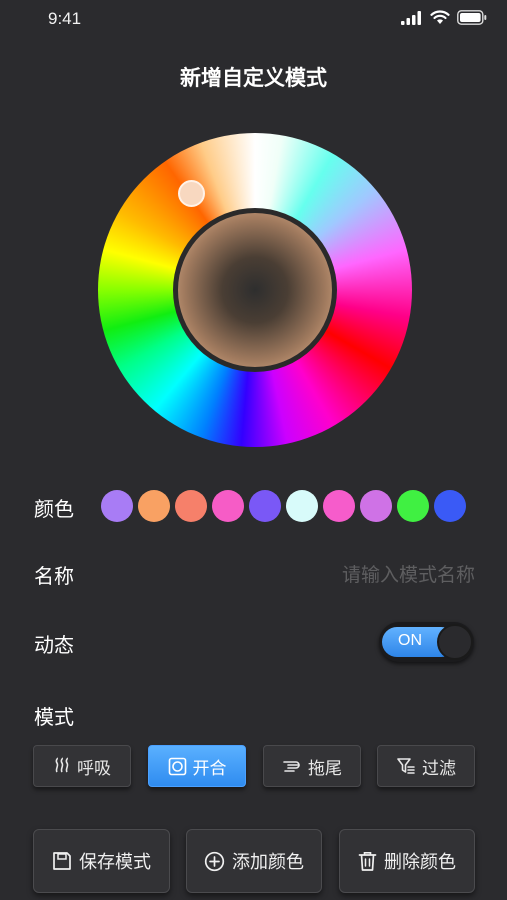 The width and height of the screenshot is (507, 900). What do you see at coordinates (62, 861) in the screenshot?
I see `save-icon` at bounding box center [62, 861].